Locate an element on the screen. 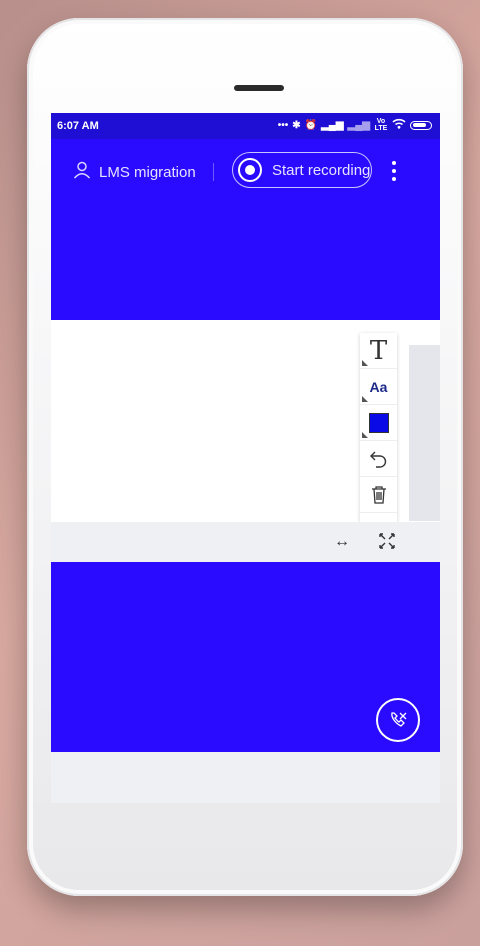 The height and width of the screenshot is (946, 480). record-icon is located at coordinates (250, 170).